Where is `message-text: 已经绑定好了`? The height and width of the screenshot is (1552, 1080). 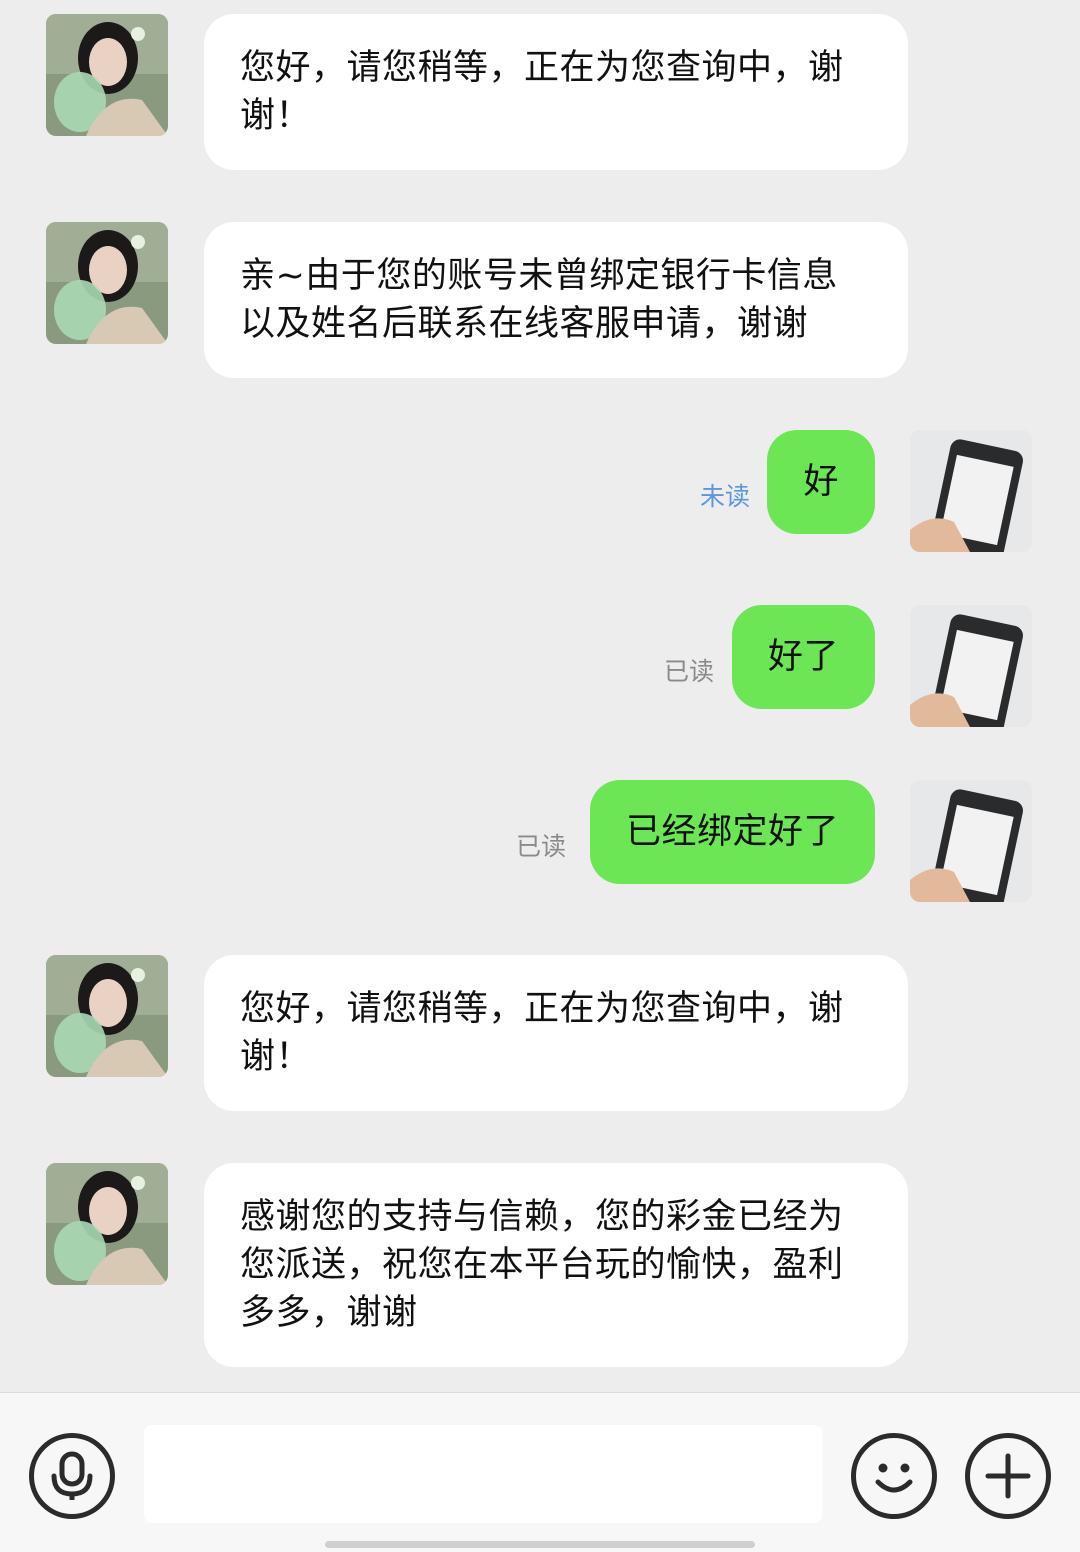 message-text: 已经绑定好了 is located at coordinates (732, 832).